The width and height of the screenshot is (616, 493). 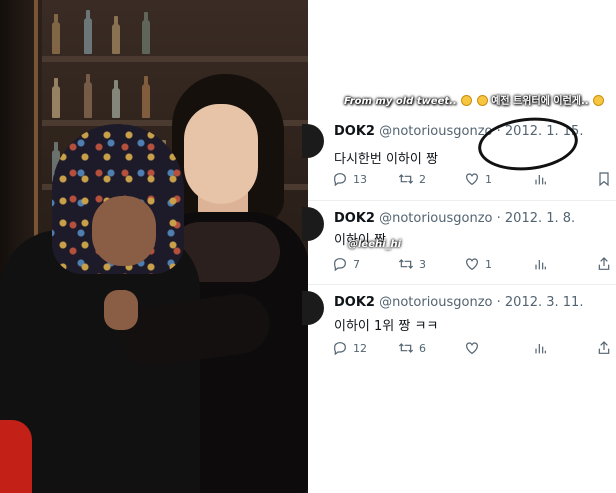 I want to click on tweet-actions: 13 2 1, so click(x=474, y=180).